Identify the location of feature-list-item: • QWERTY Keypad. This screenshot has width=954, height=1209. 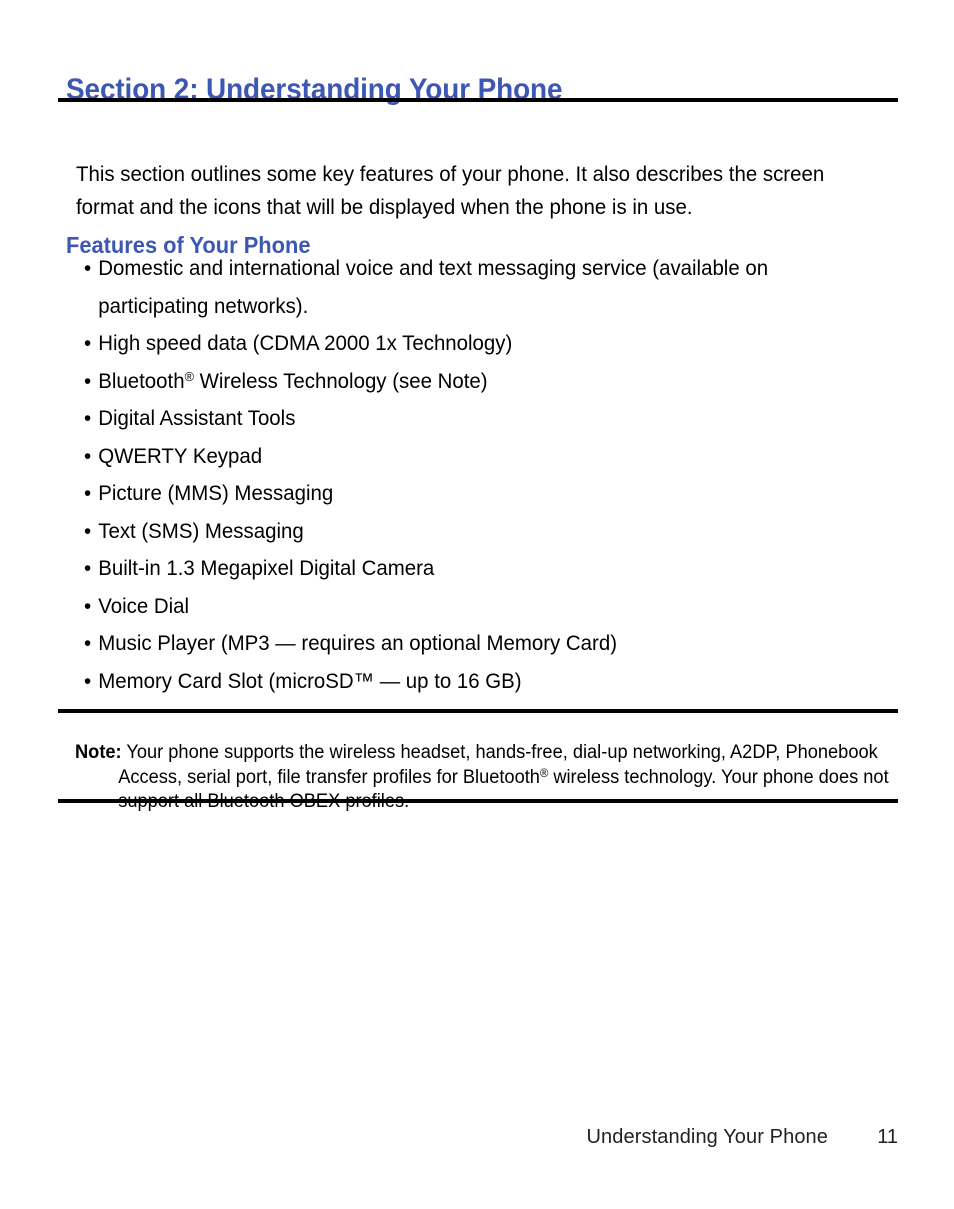
(471, 457).